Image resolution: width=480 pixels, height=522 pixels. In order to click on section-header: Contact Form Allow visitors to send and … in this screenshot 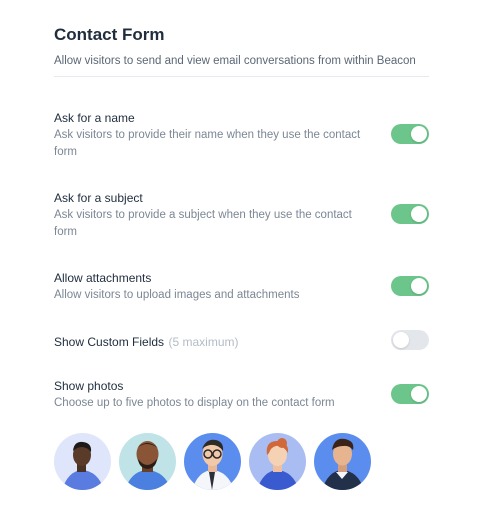, I will do `click(241, 46)`.